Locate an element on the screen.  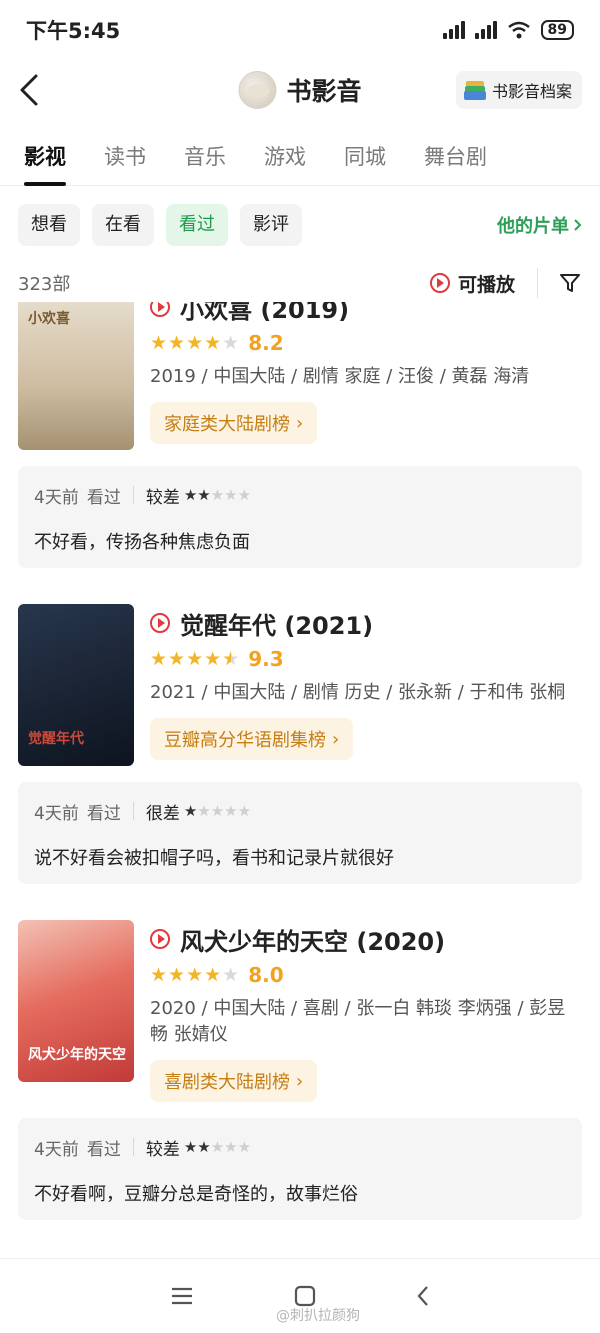
tab-film: 影视 is located at coordinates (45, 157).